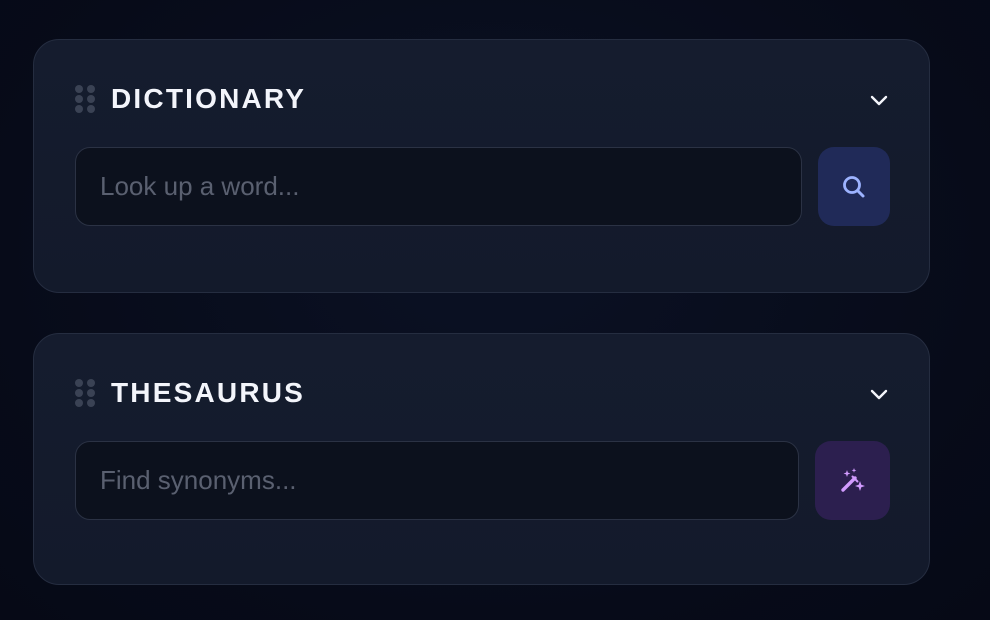  I want to click on dictionary-title: DICTIONARY, so click(209, 98).